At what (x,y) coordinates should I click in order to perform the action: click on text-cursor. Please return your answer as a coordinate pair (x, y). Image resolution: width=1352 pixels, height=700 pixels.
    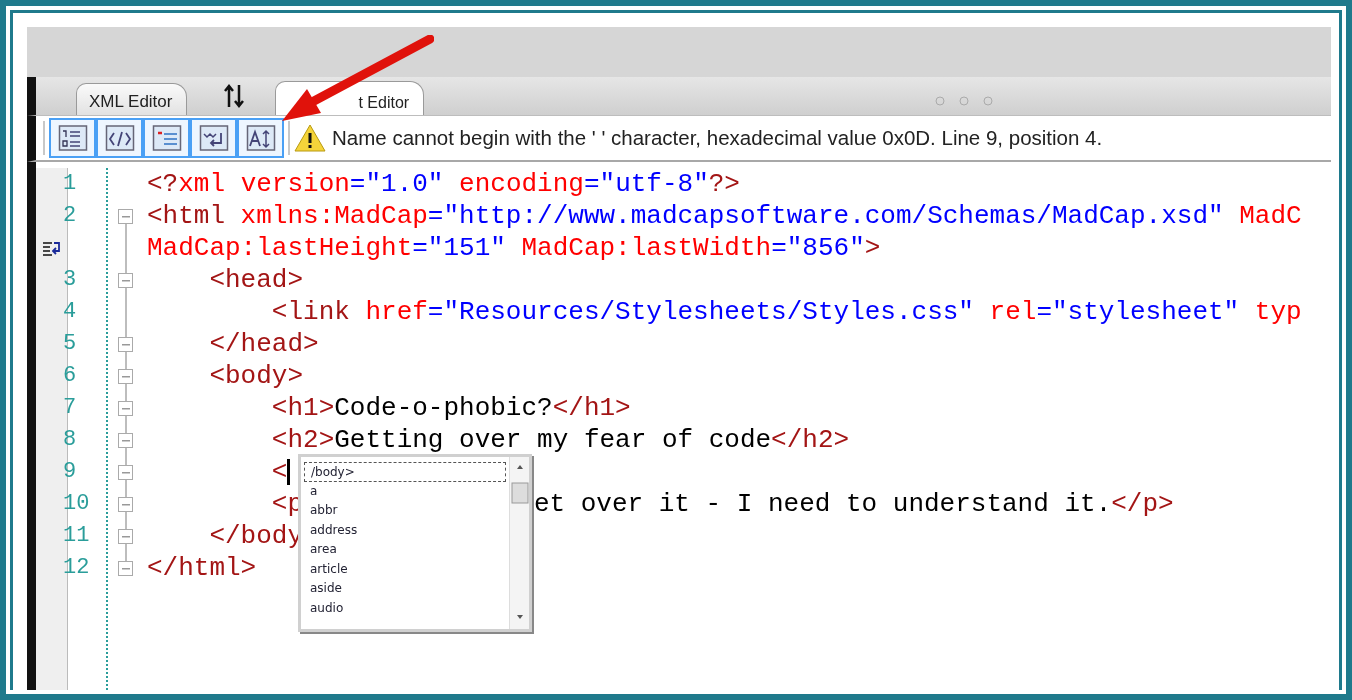
    Looking at the image, I should click on (289, 472).